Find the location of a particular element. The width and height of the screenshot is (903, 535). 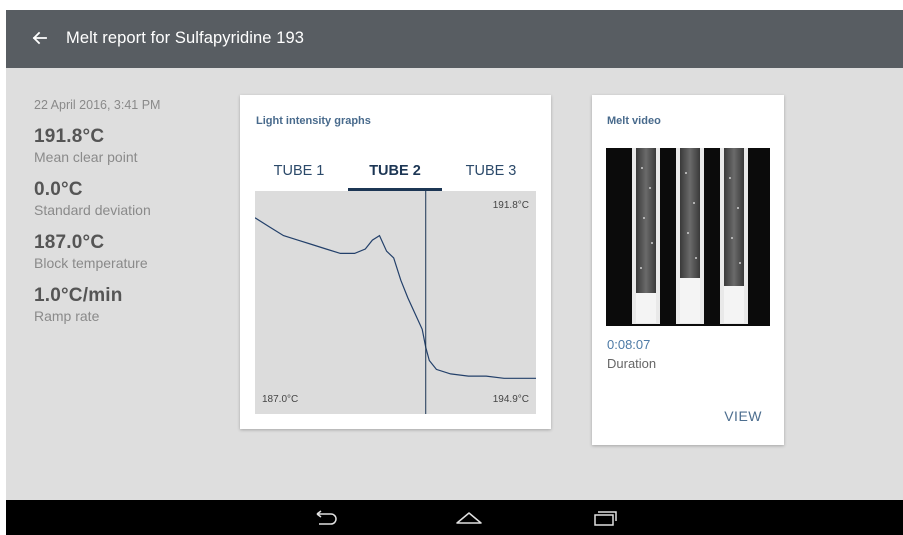

melt-video-thumbnail is located at coordinates (688, 237).